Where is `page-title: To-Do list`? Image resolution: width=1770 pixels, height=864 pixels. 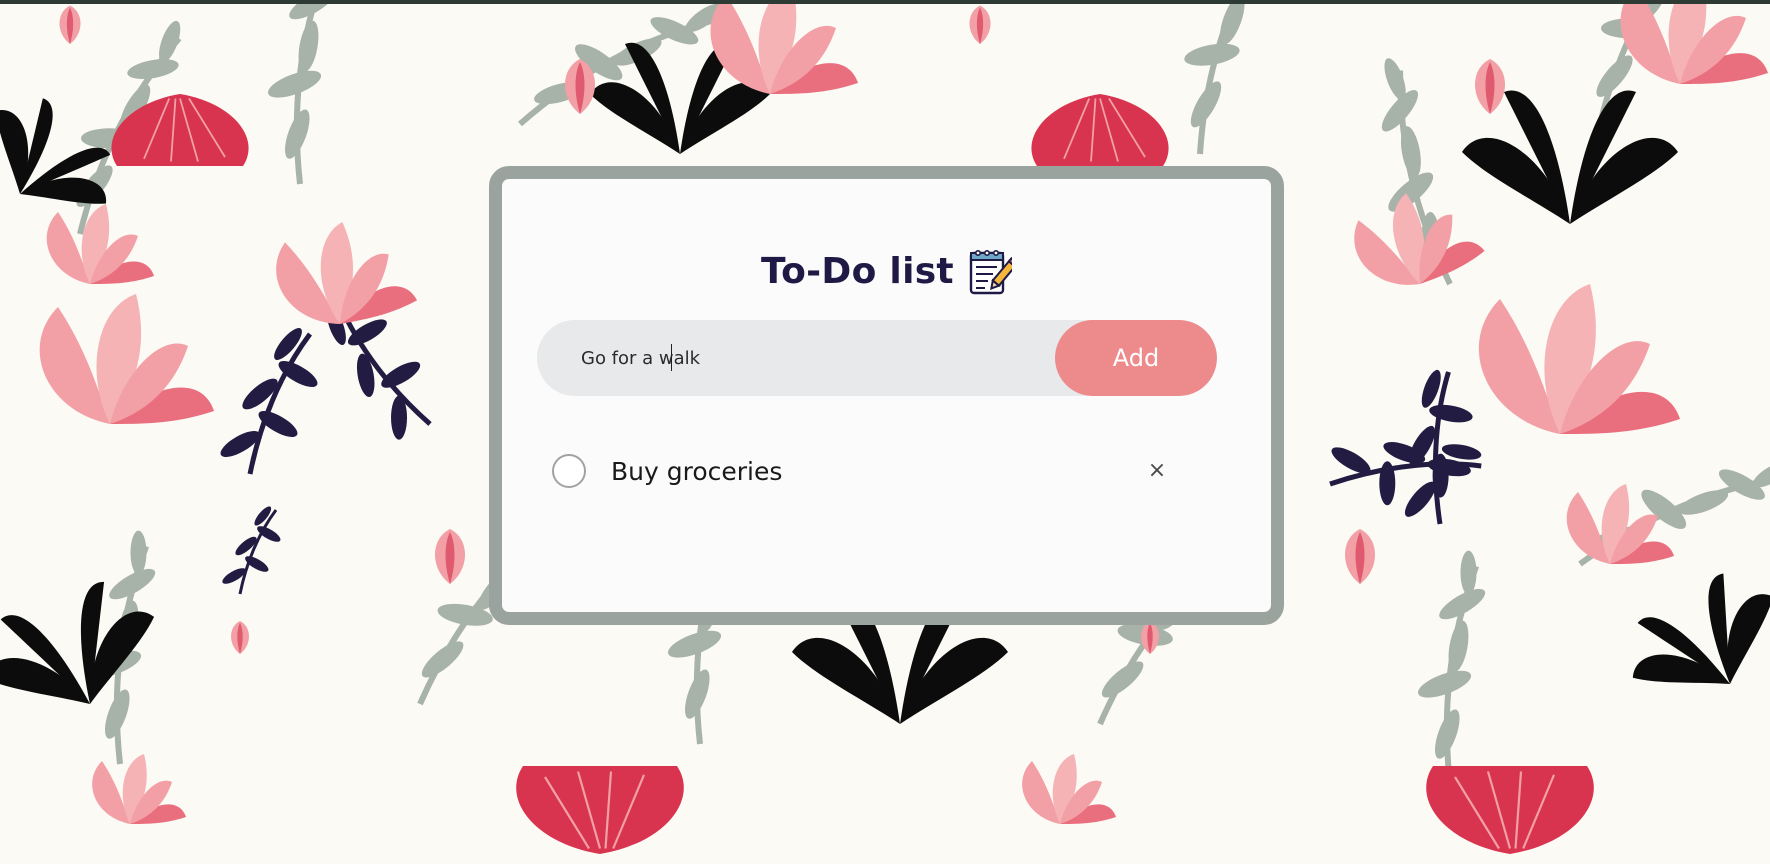 page-title: To-Do list is located at coordinates (857, 271).